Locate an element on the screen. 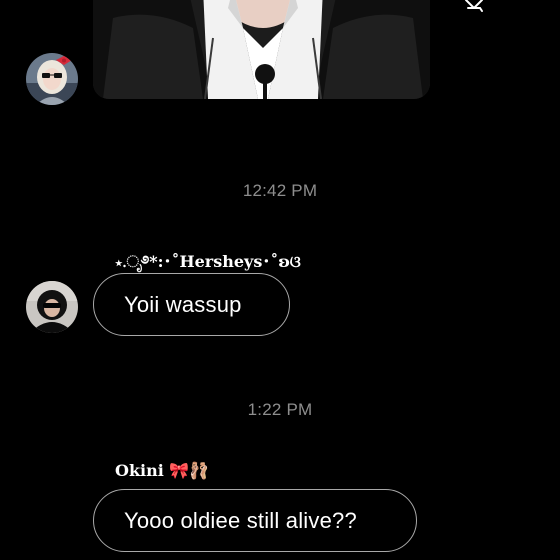 The image size is (560, 560). shared-photo-image is located at coordinates (261, 49).